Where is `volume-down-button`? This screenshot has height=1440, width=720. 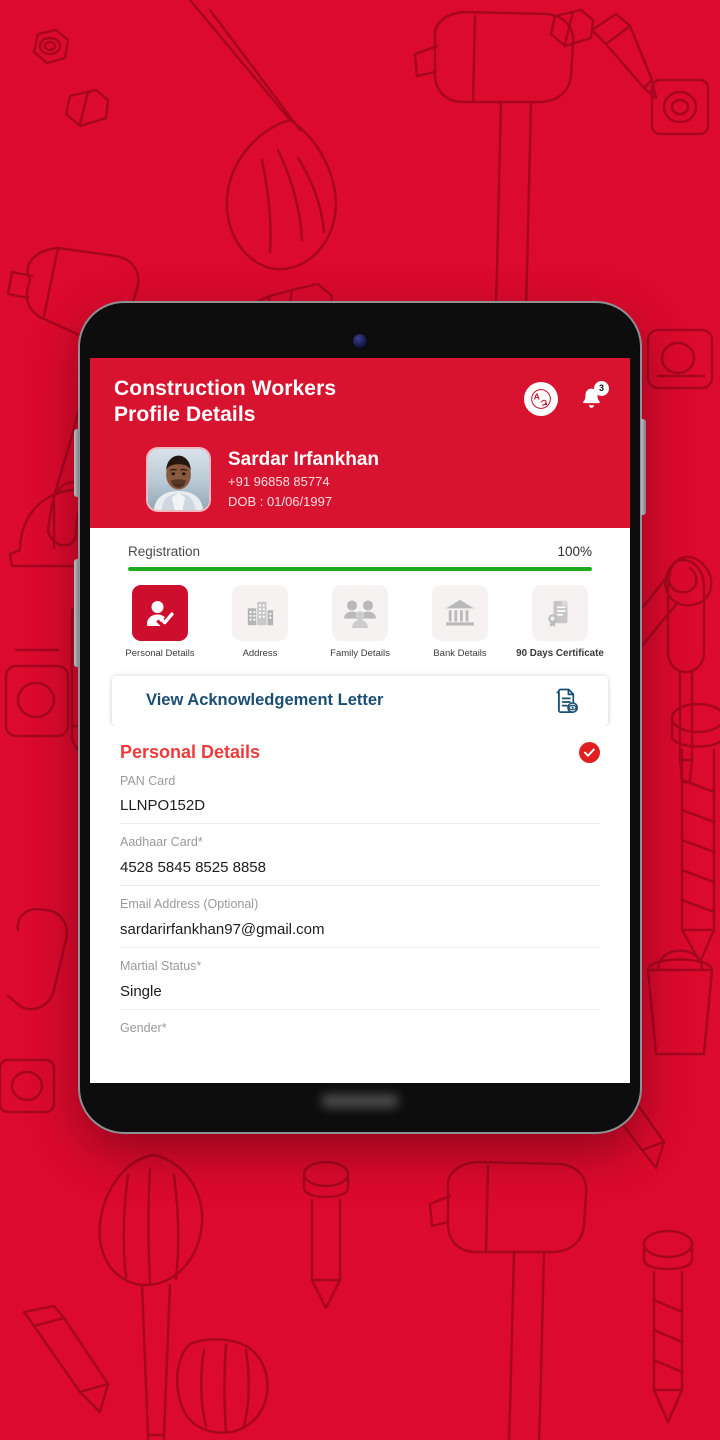 volume-down-button is located at coordinates (76, 613).